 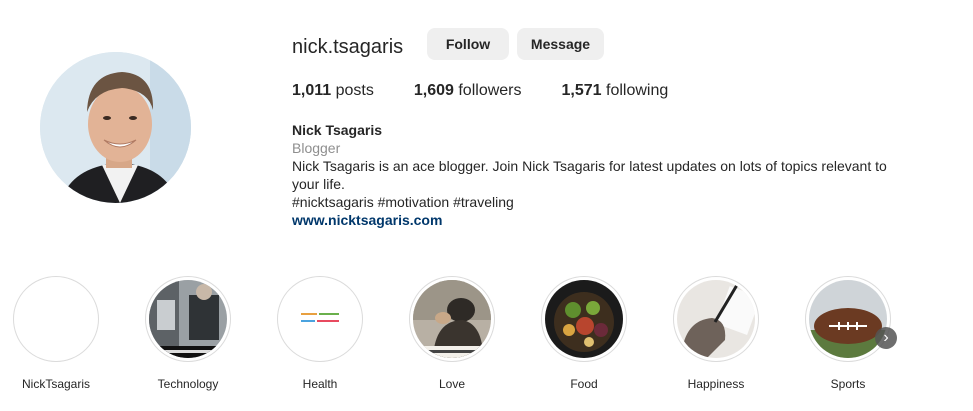 What do you see at coordinates (354, 90) in the screenshot?
I see `stat-label: posts` at bounding box center [354, 90].